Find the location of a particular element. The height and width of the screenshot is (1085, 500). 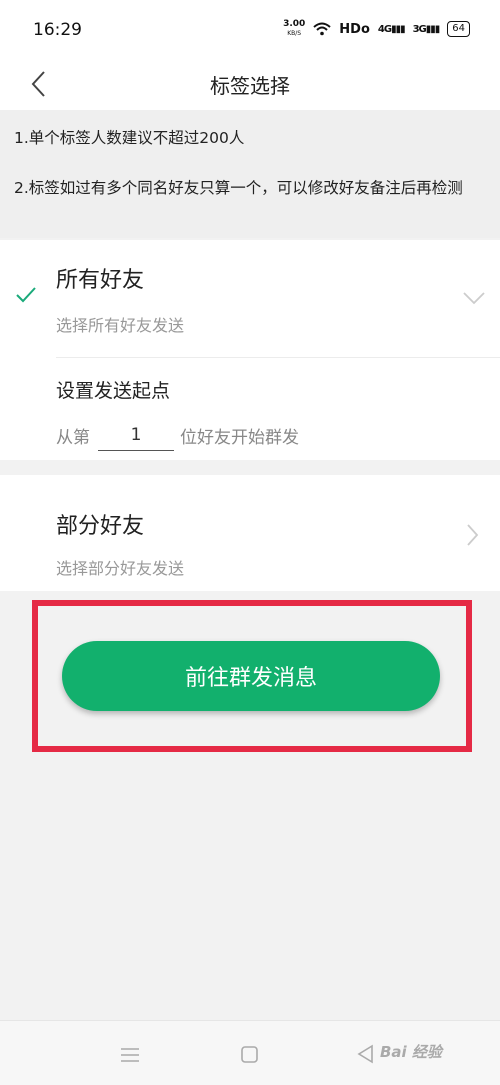

chevron-down-icon is located at coordinates (474, 298).